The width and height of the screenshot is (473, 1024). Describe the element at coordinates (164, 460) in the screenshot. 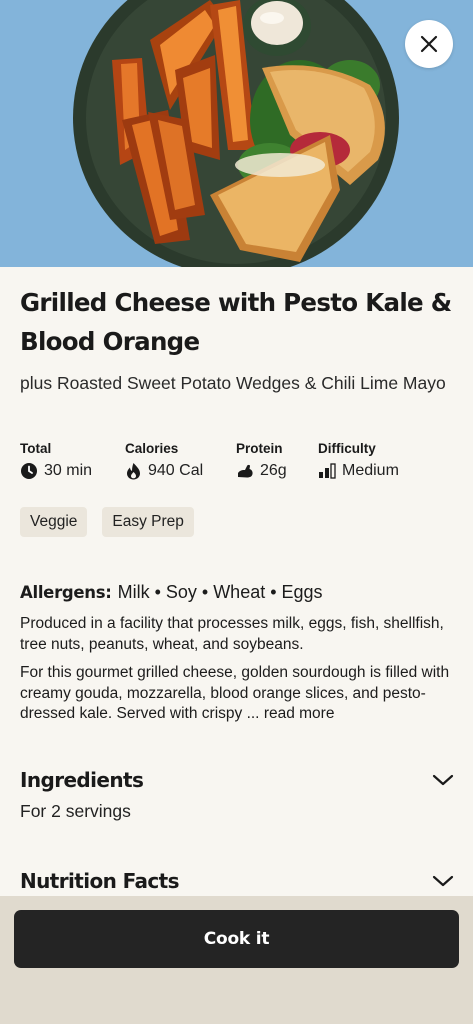

I see `stat-calories: Calories 940 Cal` at that location.